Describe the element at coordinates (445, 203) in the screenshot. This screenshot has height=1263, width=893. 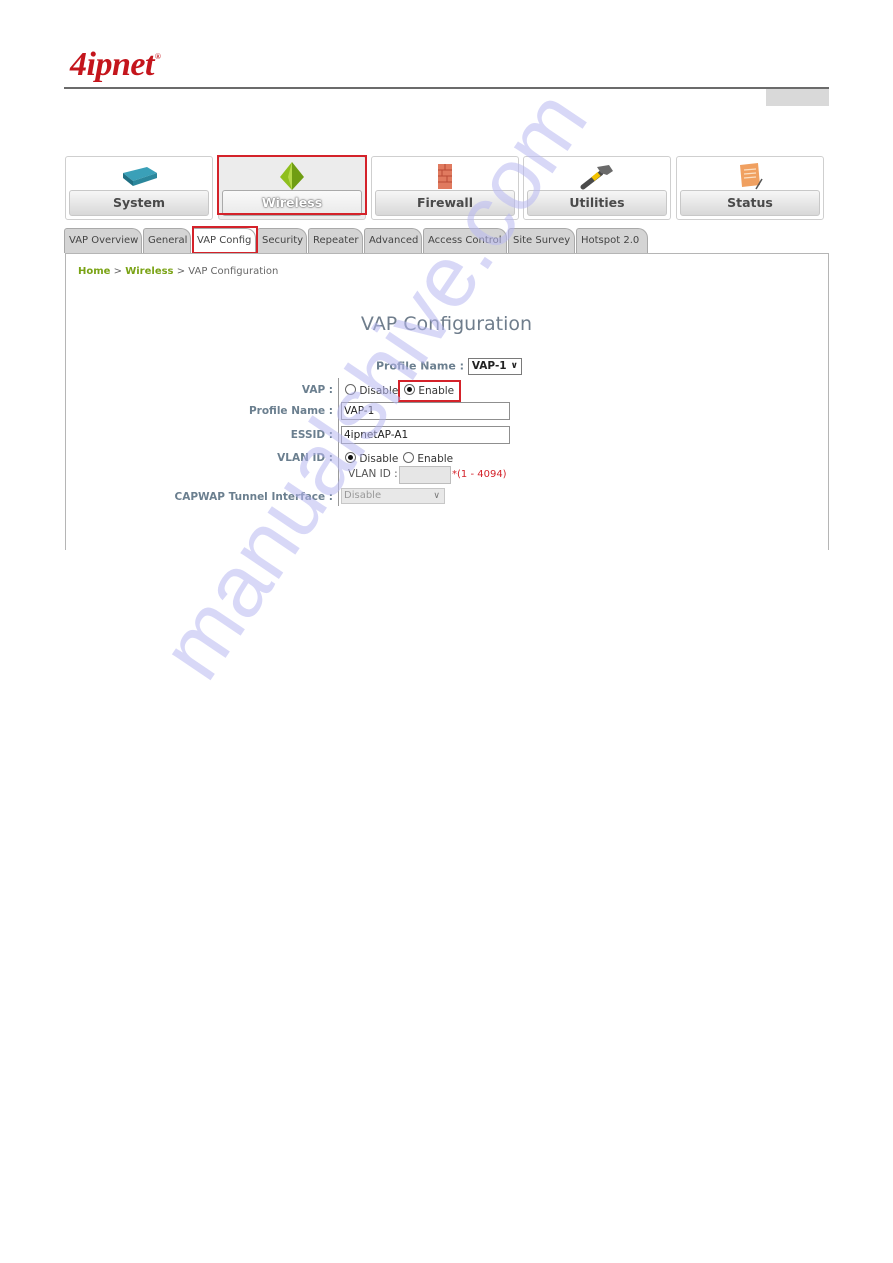
I see `nav-label: Firewall` at that location.